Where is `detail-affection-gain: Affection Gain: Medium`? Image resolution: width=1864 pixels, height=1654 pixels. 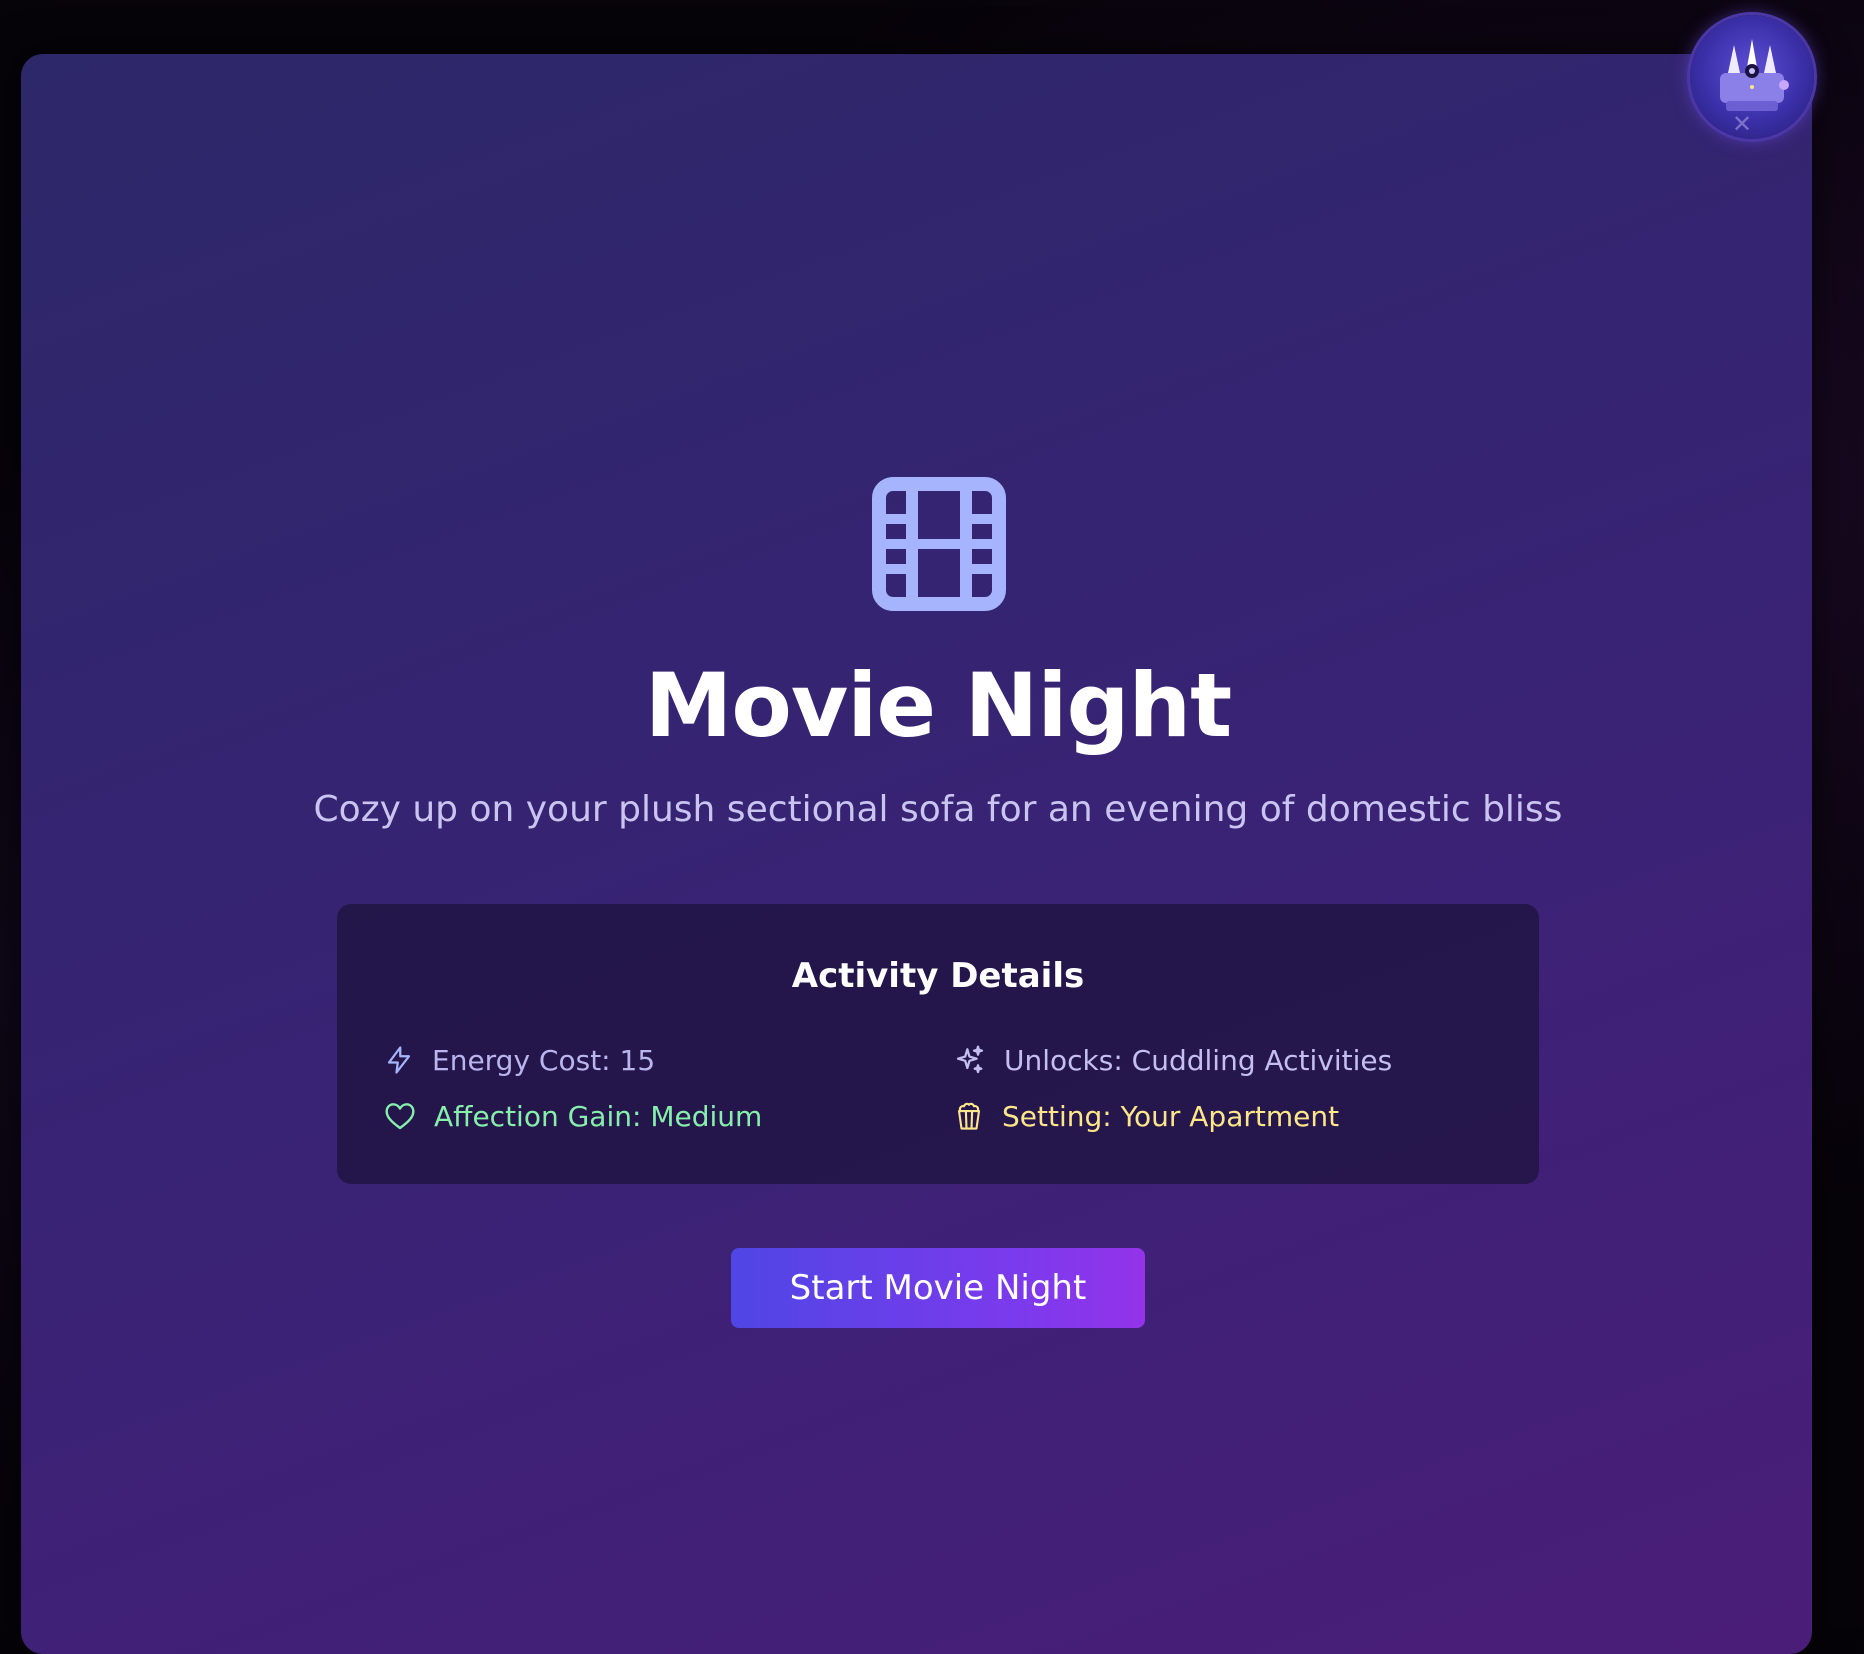
detail-affection-gain: Affection Gain: Medium is located at coordinates (573, 1116).